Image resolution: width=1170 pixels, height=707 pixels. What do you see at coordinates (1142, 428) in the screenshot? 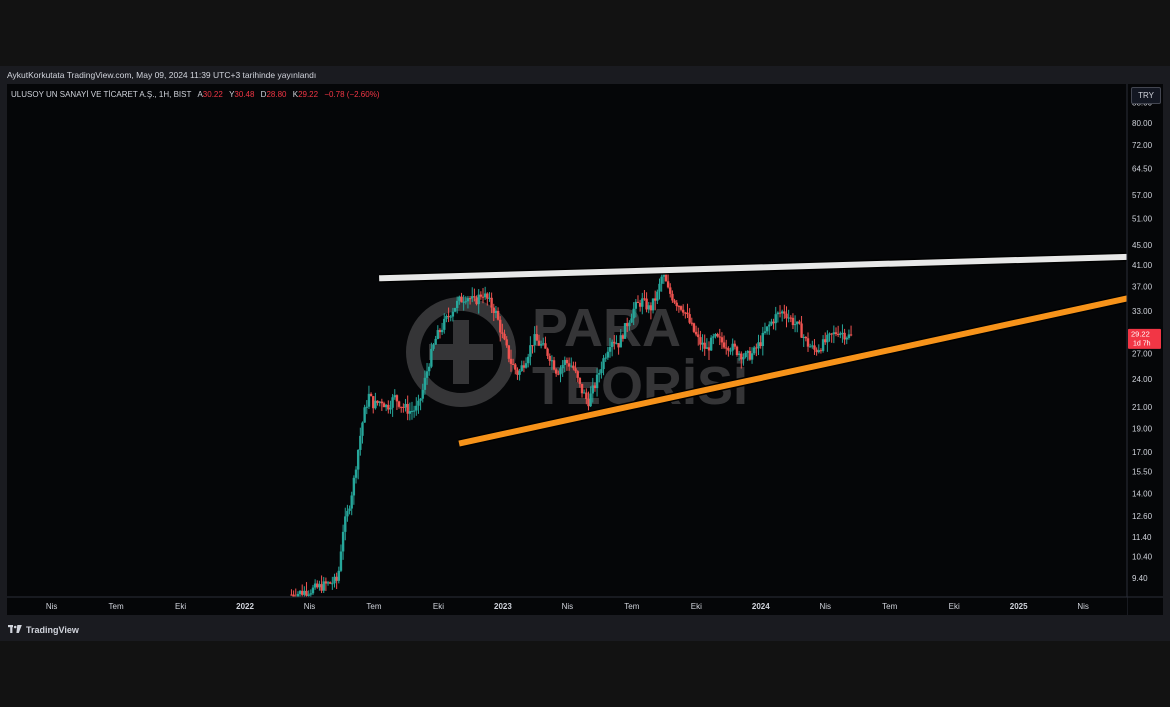
I see `y-tick-label: 19.00` at bounding box center [1142, 428].